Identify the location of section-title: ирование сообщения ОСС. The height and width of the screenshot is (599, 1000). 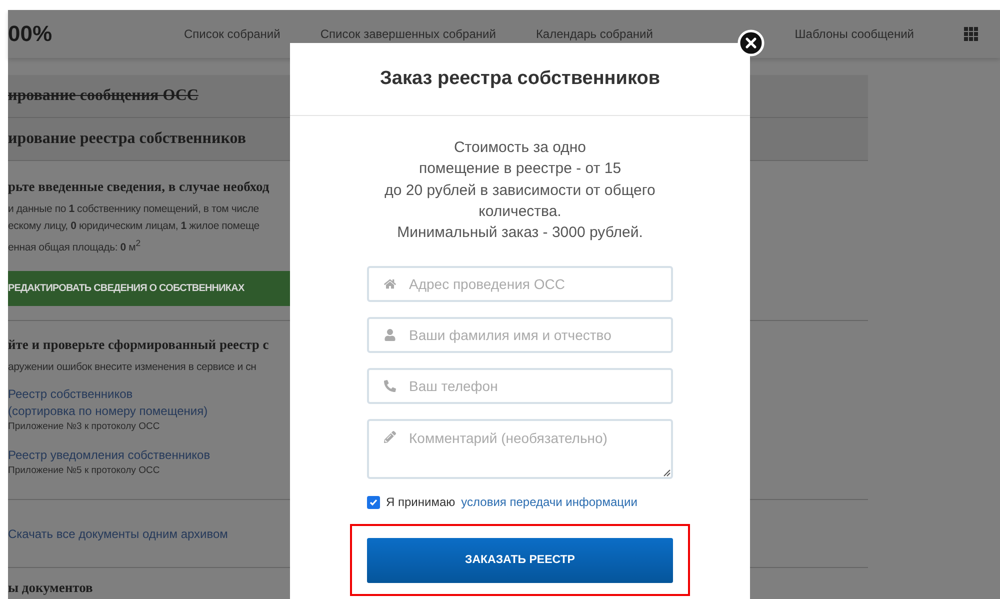
(103, 96).